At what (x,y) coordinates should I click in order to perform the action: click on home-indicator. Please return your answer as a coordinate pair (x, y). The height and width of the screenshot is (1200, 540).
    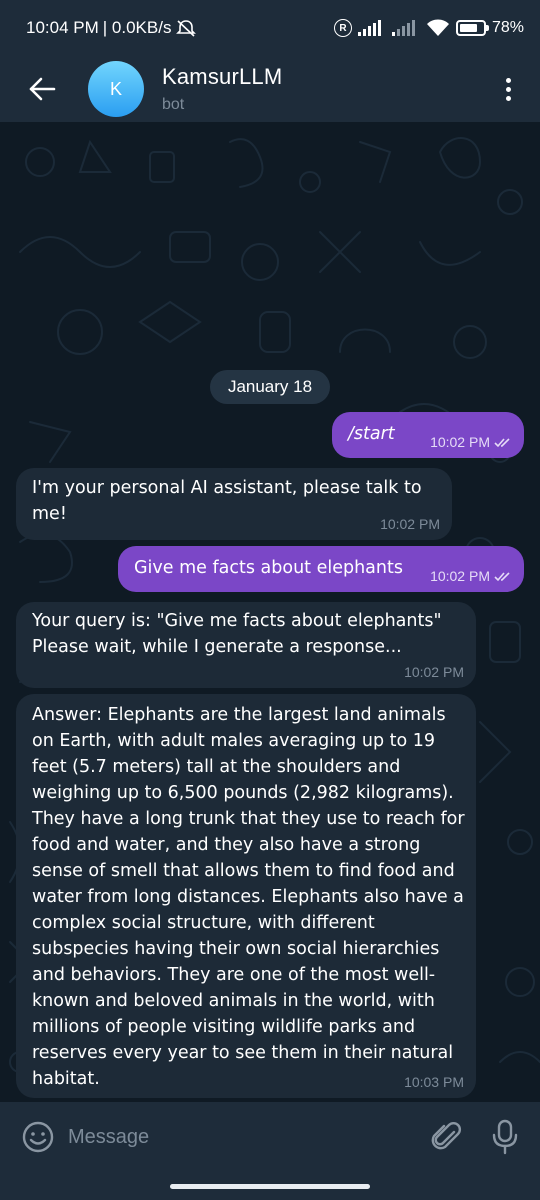
    Looking at the image, I should click on (270, 1186).